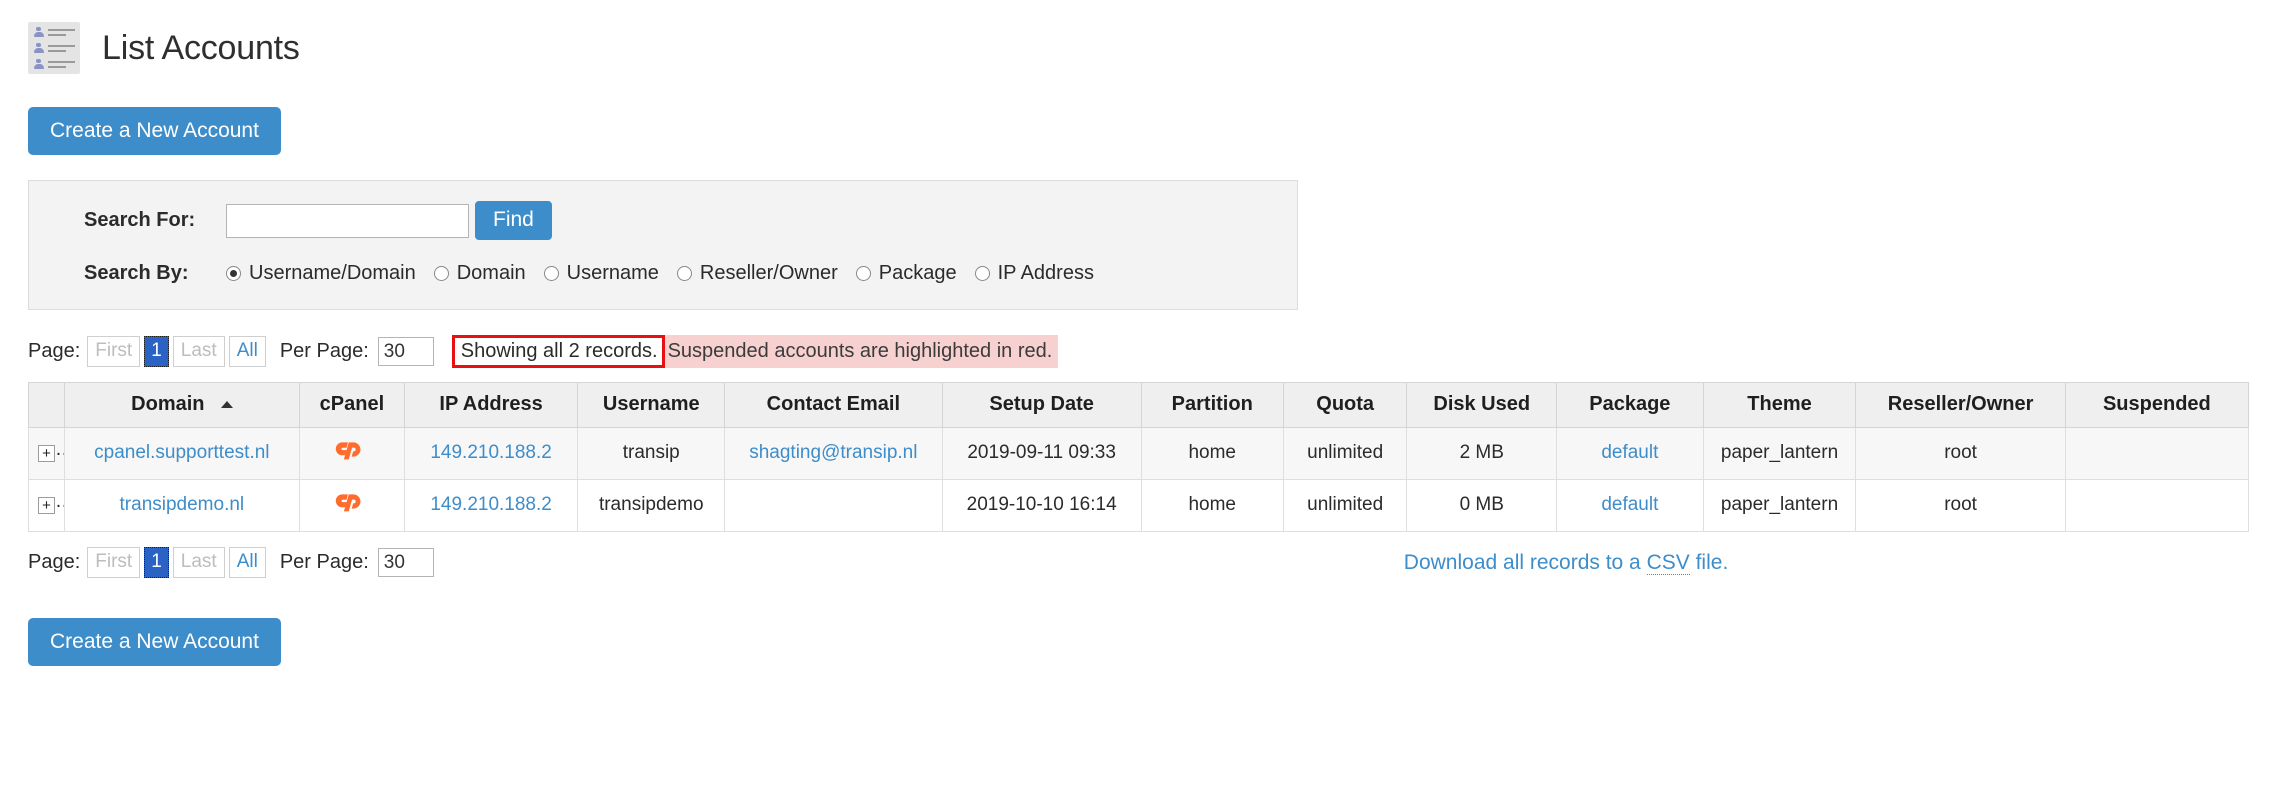  What do you see at coordinates (491, 405) in the screenshot?
I see `column-header-ip-address: IP Address` at bounding box center [491, 405].